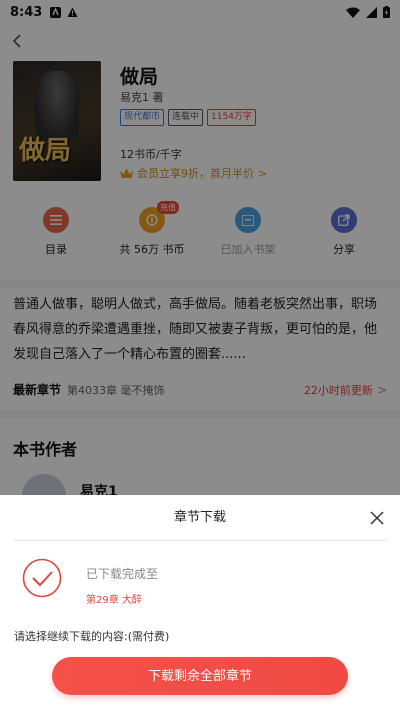 The width and height of the screenshot is (400, 710). What do you see at coordinates (201, 540) in the screenshot?
I see `sheet-divider` at bounding box center [201, 540].